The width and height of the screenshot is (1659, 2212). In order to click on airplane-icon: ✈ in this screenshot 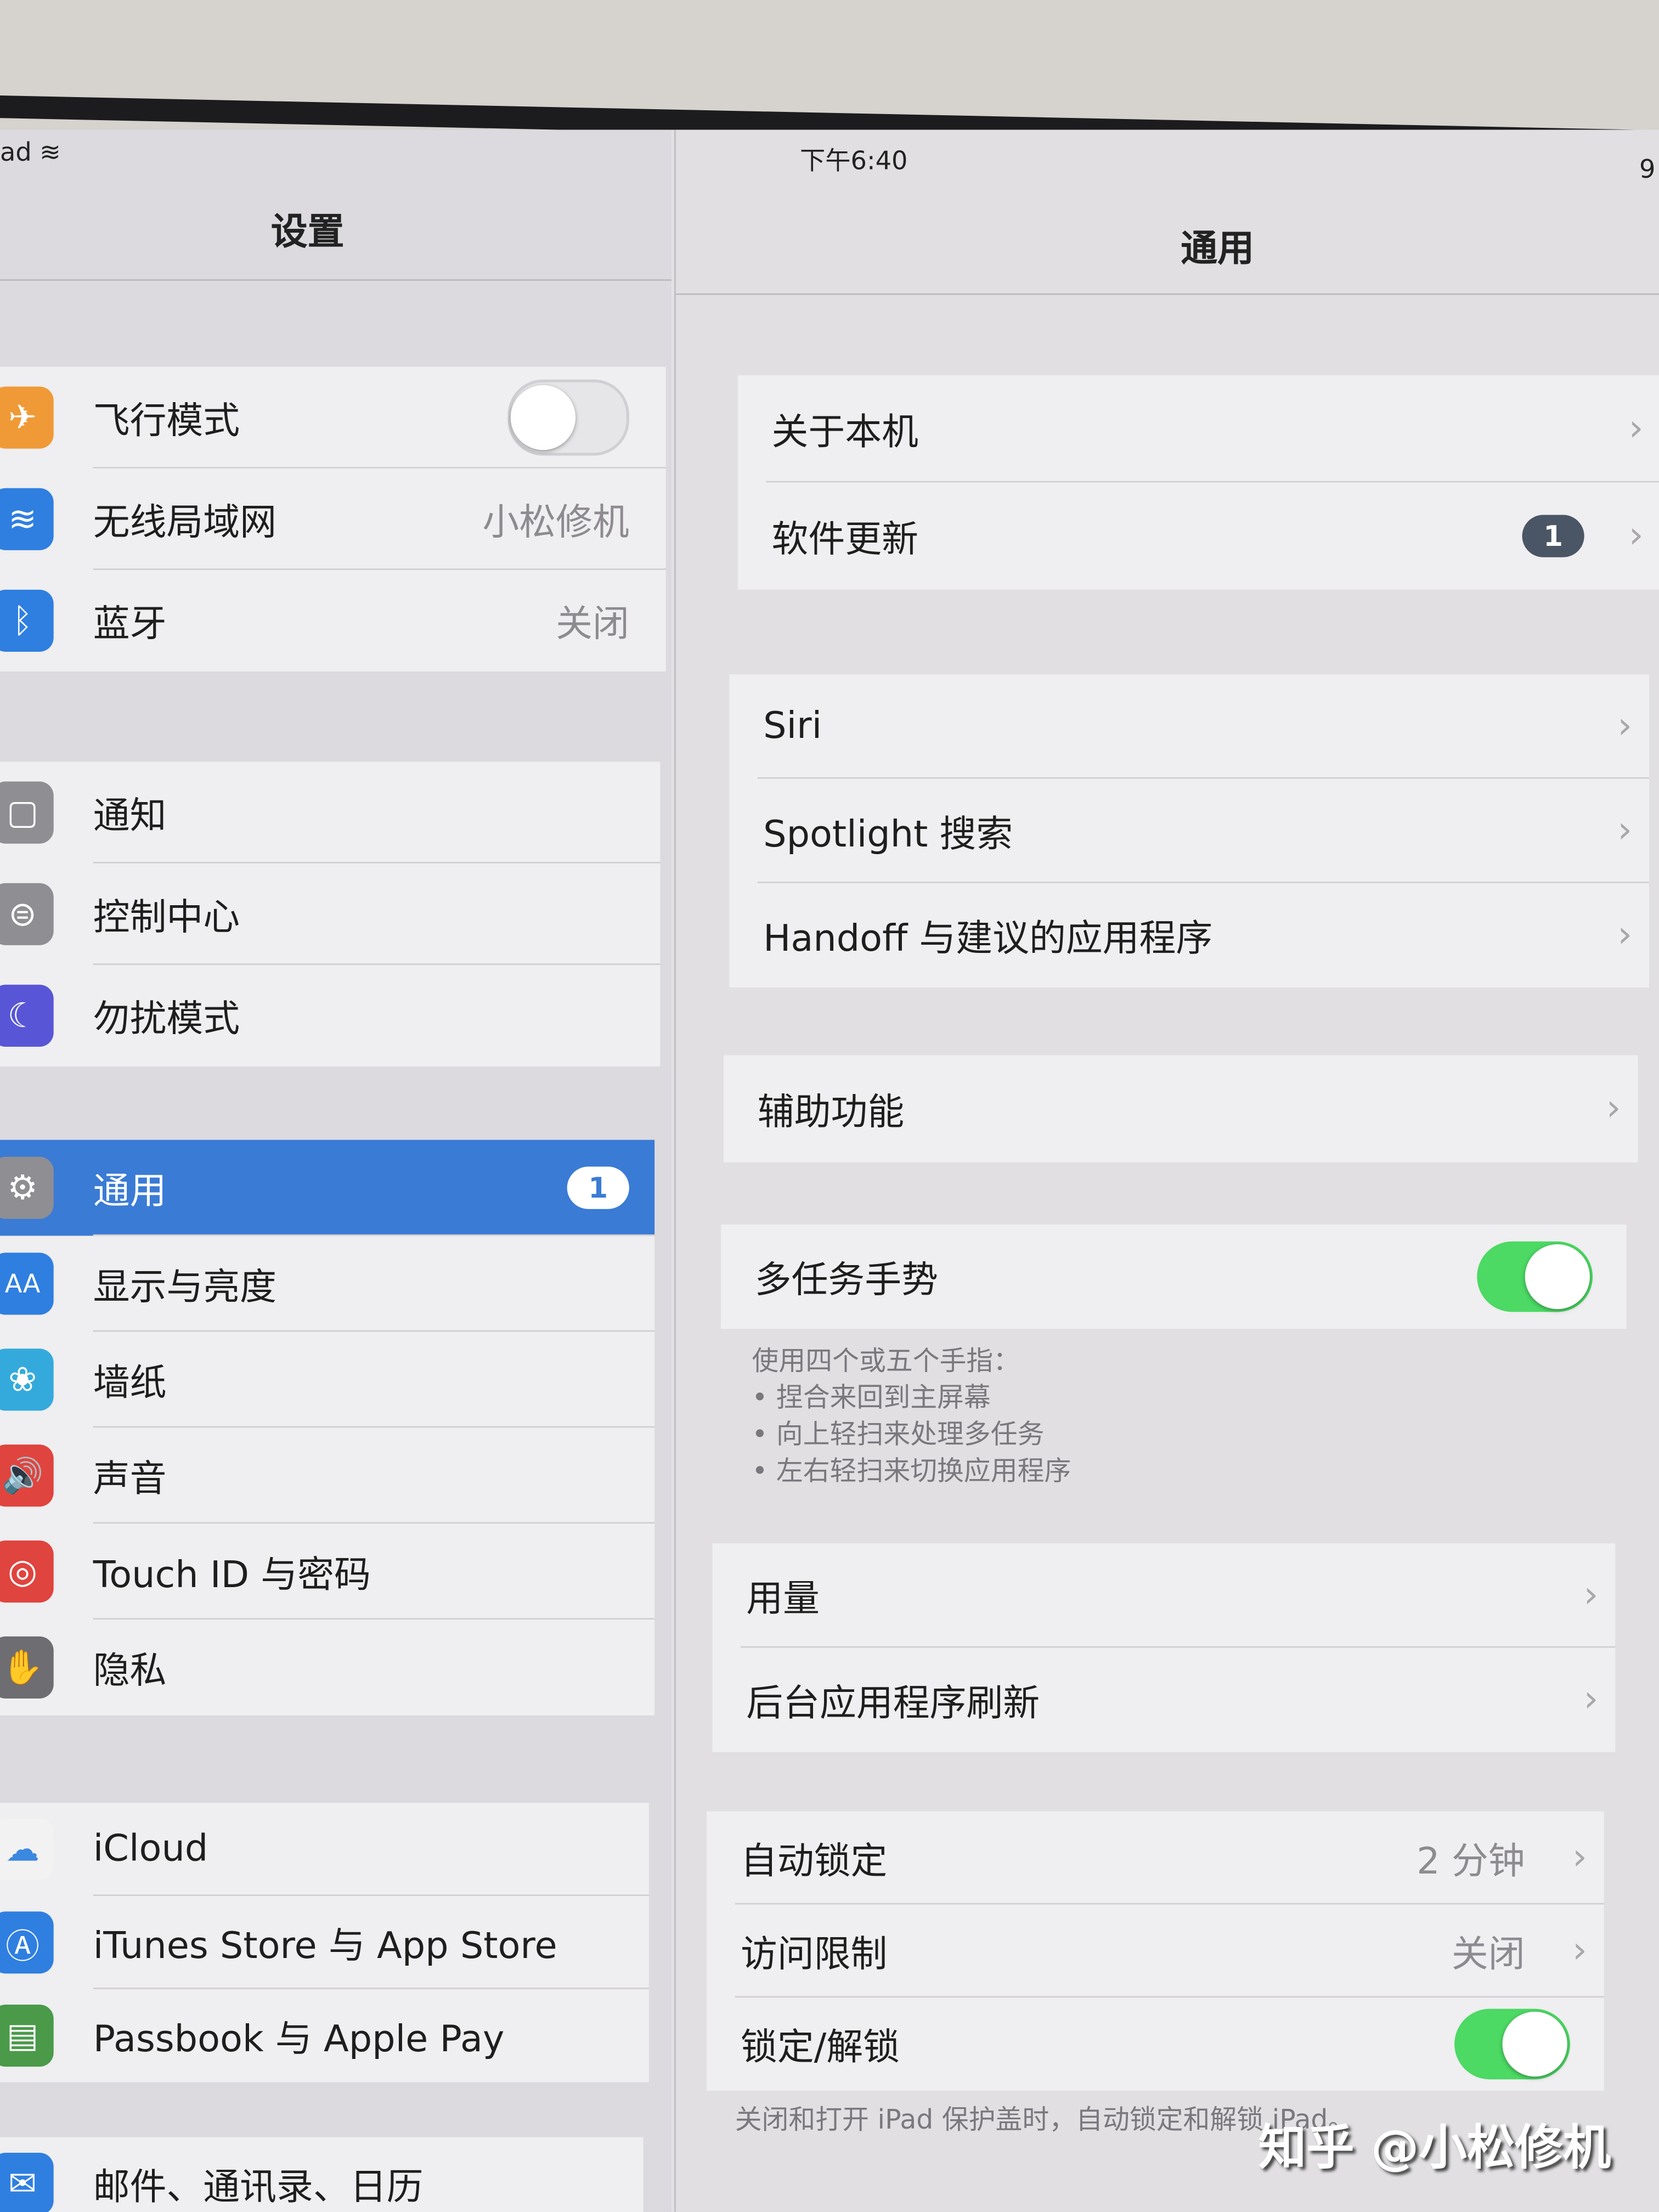, I will do `click(27, 417)`.